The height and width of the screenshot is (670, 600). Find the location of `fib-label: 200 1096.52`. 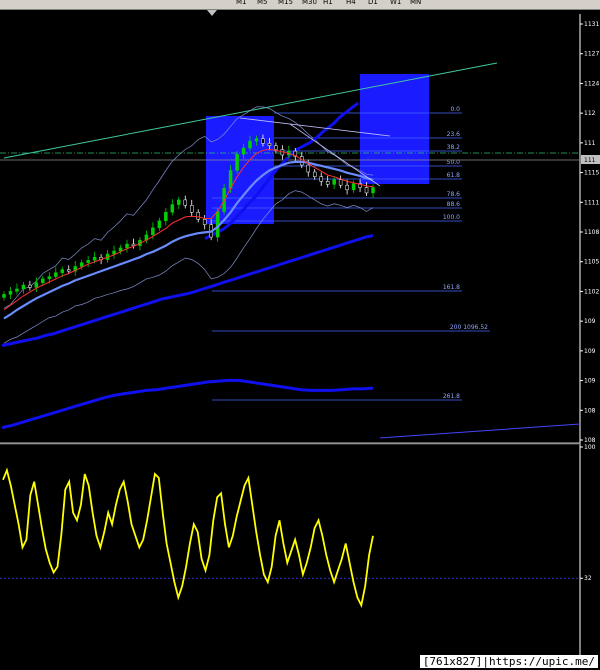

fib-label: 200 1096.52 is located at coordinates (469, 327).